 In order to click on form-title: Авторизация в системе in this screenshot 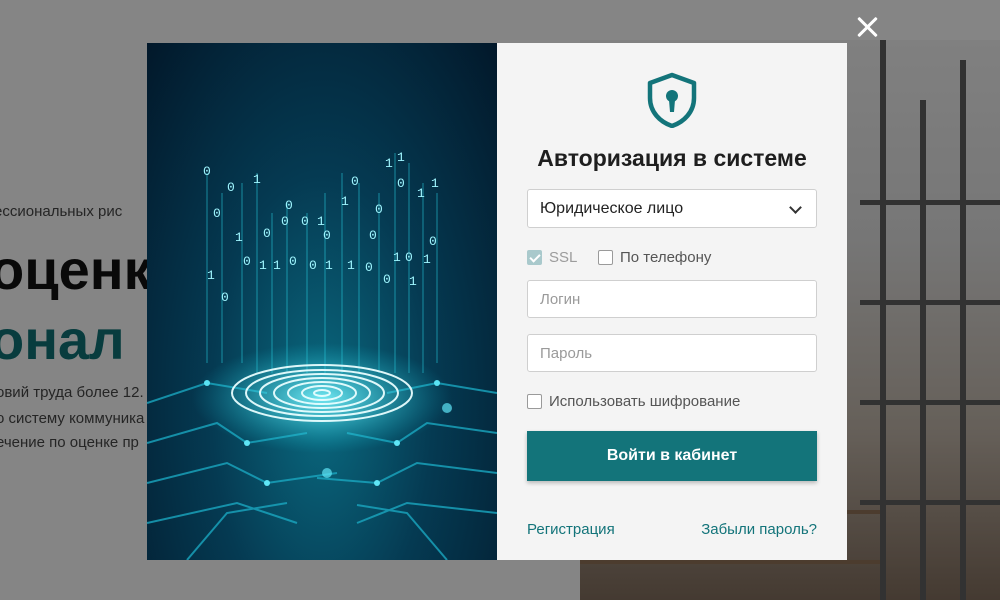, I will do `click(672, 158)`.